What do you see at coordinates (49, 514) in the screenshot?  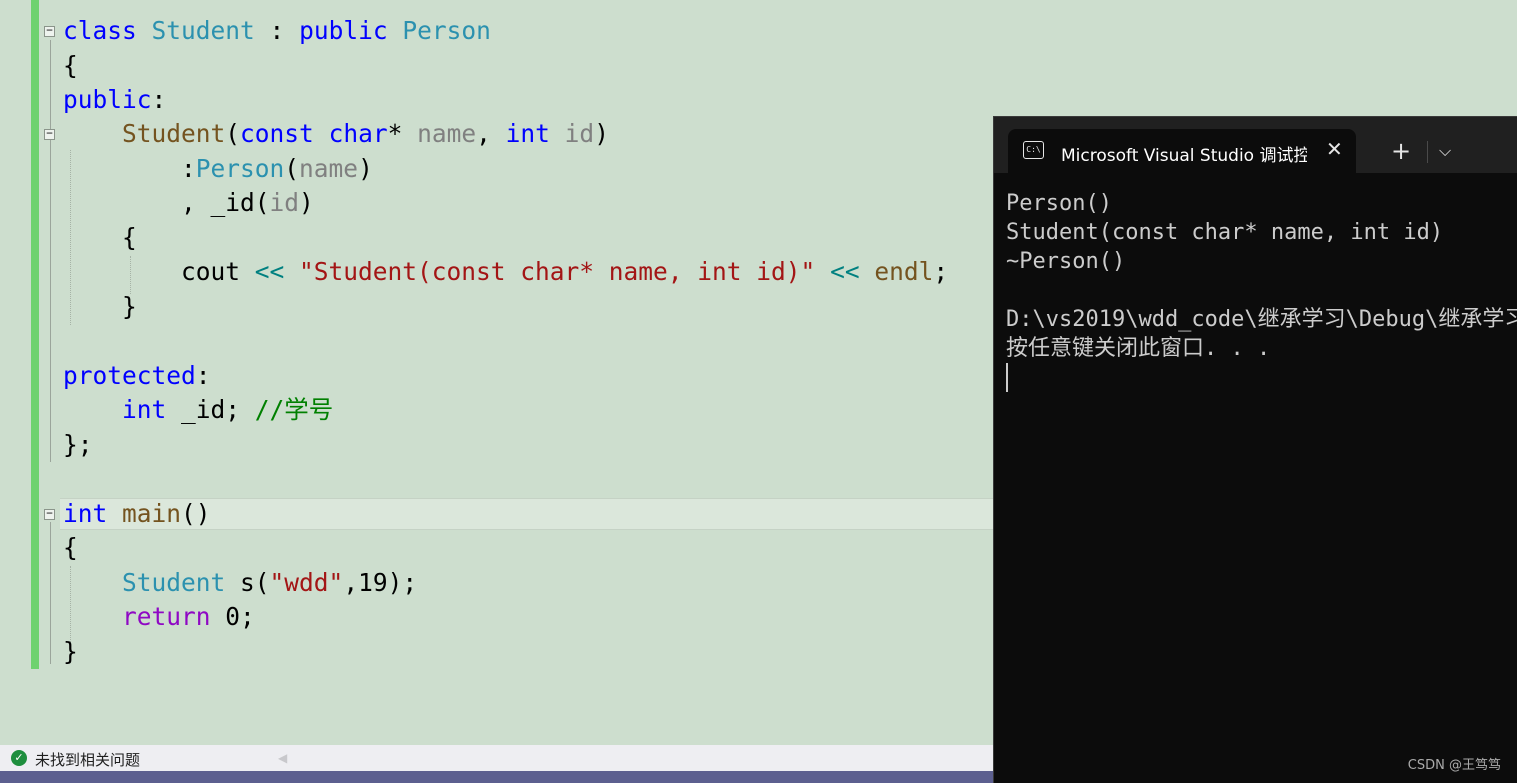 I see `fold-toggle-main: −` at bounding box center [49, 514].